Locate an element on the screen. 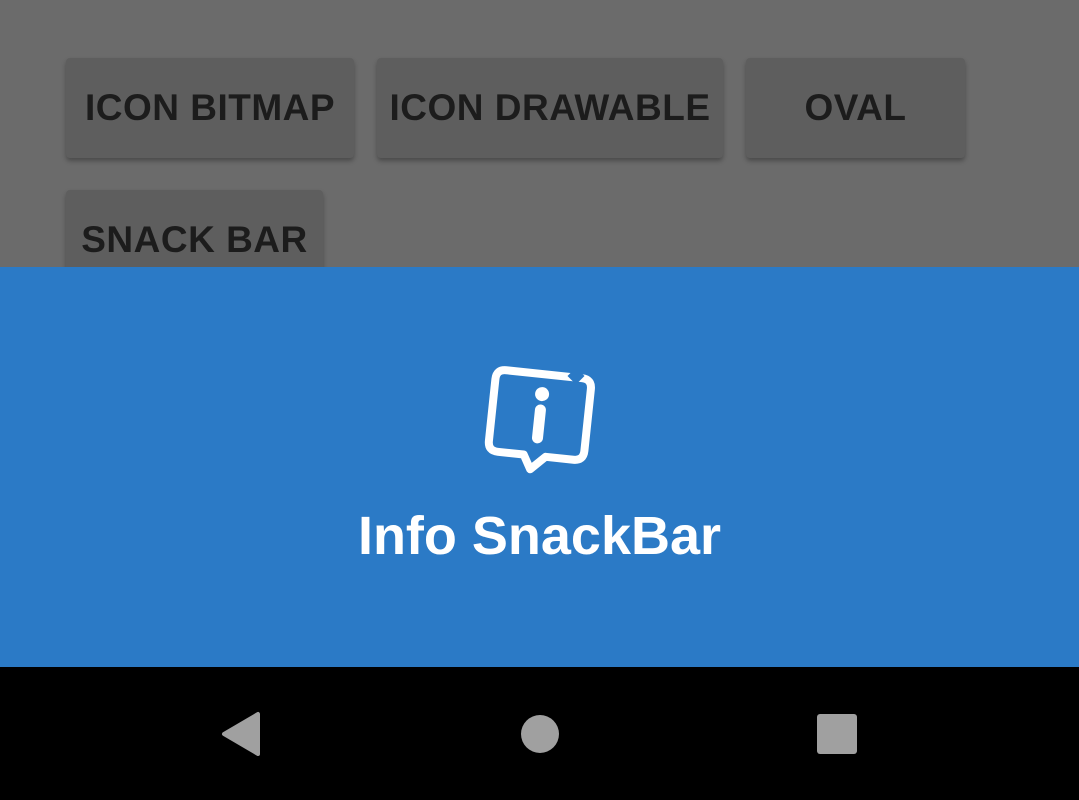 The image size is (1079, 800). icon-drawable-button: ICON DRAWABLE is located at coordinates (550, 108).